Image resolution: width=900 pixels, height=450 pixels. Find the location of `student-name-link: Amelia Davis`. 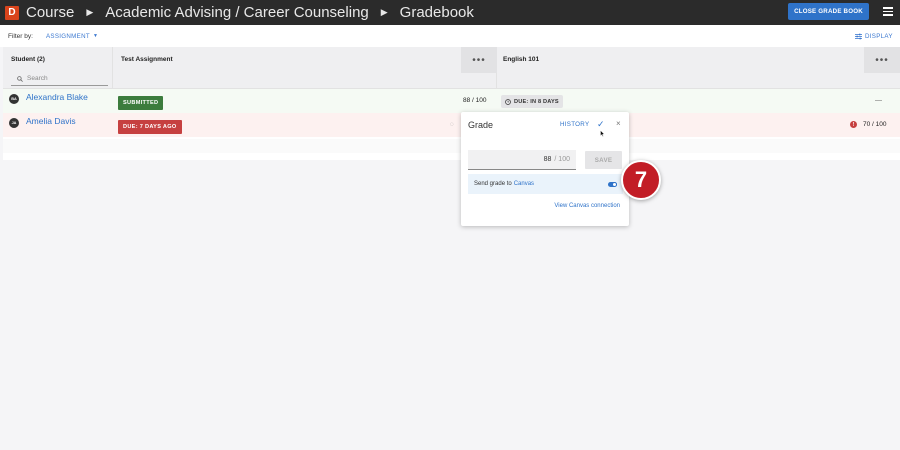

student-name-link: Amelia Davis is located at coordinates (51, 121).